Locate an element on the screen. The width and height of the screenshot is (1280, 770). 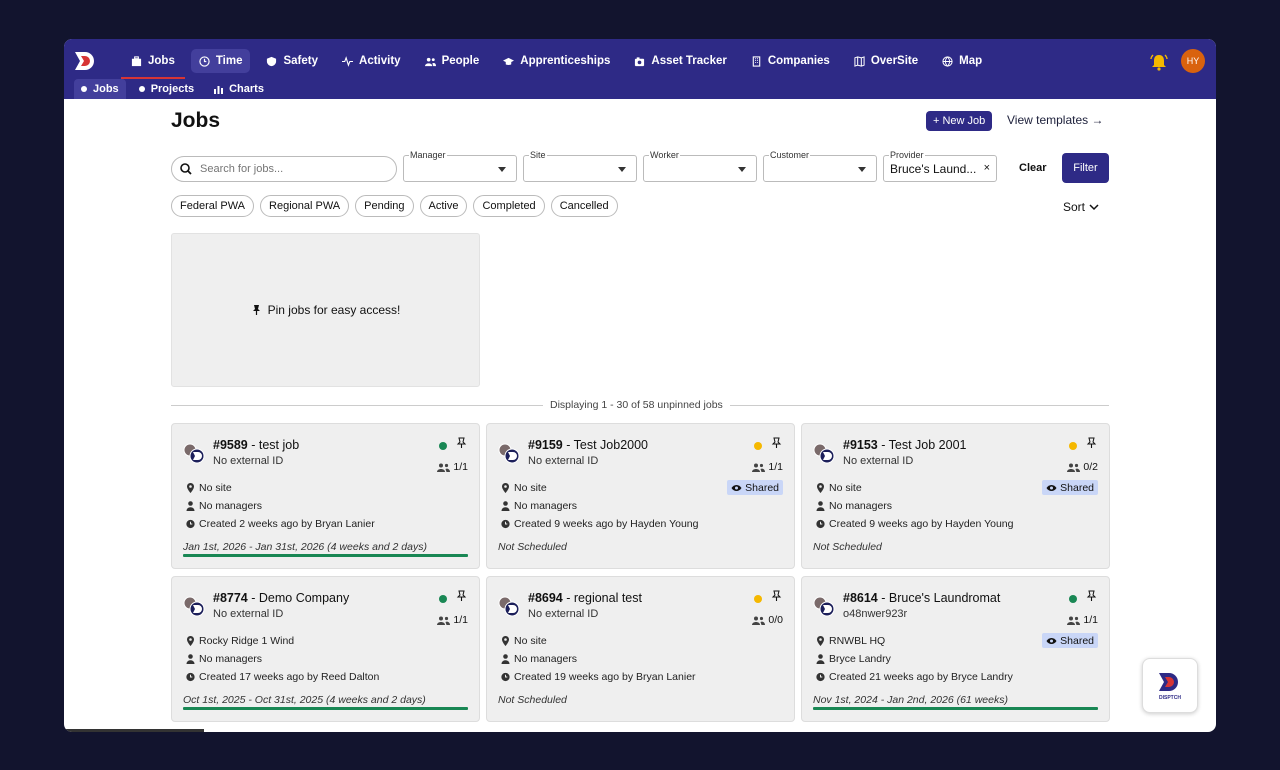
user-icon is located at coordinates (190, 506).